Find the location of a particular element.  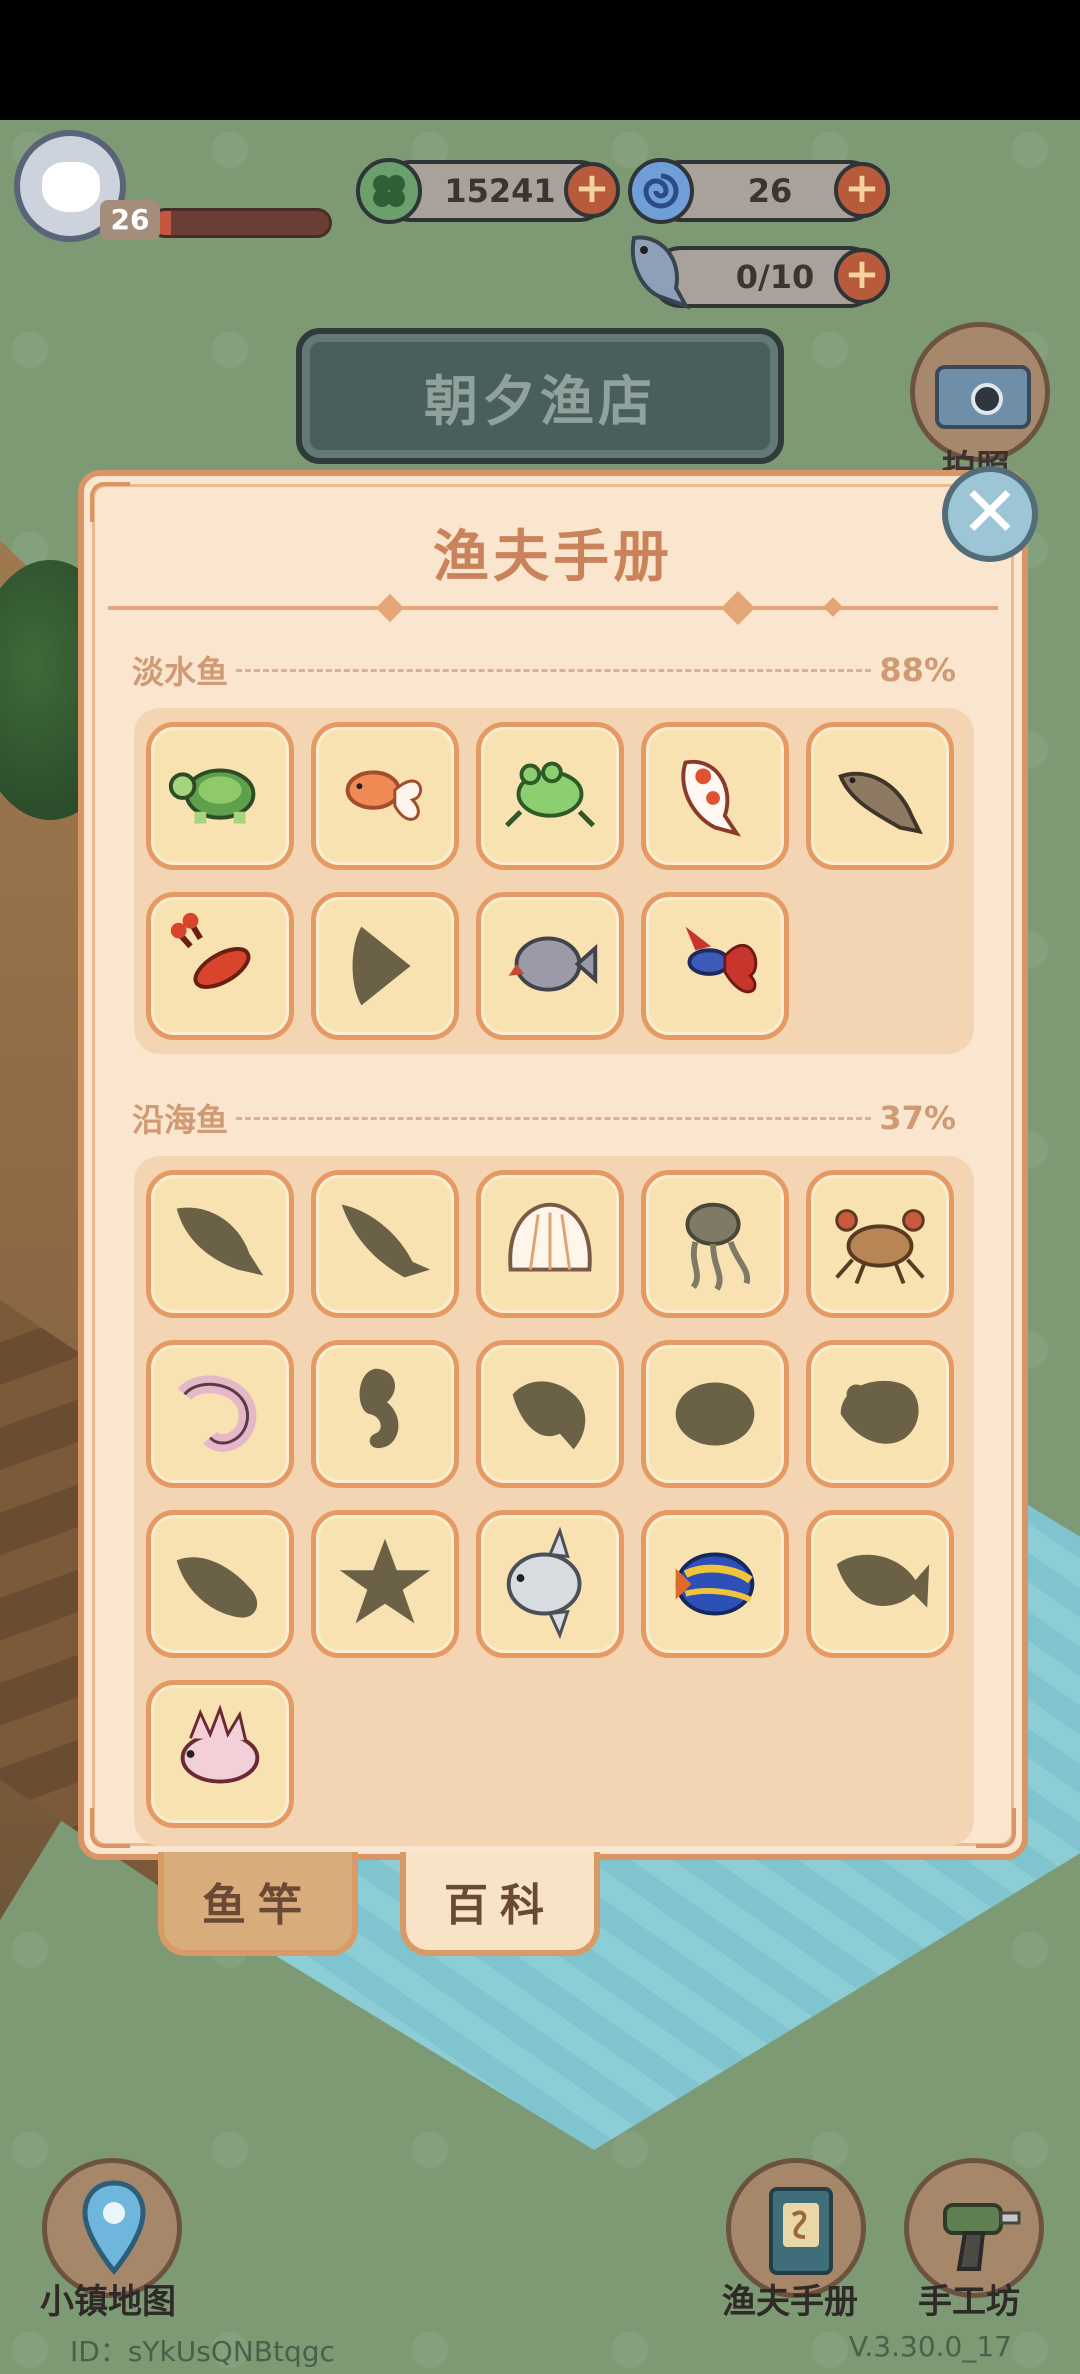

section-header-coastal: 沿海鱼 37% is located at coordinates (544, 1118).